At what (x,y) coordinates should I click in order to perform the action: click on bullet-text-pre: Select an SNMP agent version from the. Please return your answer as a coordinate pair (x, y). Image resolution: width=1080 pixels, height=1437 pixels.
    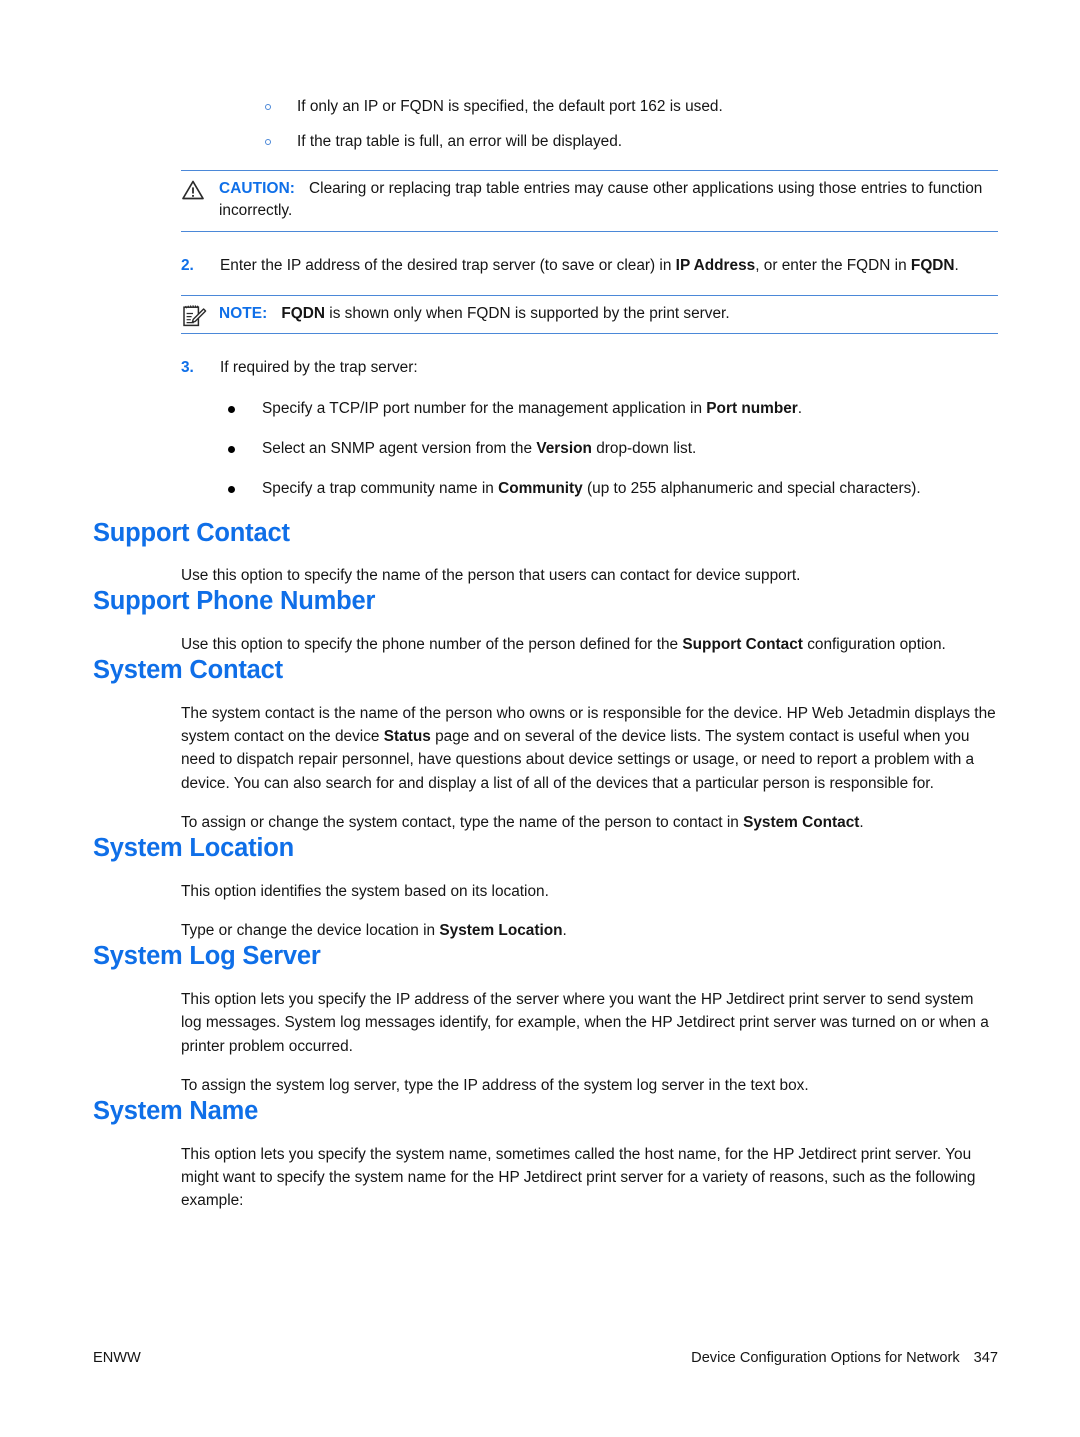
    Looking at the image, I should click on (399, 448).